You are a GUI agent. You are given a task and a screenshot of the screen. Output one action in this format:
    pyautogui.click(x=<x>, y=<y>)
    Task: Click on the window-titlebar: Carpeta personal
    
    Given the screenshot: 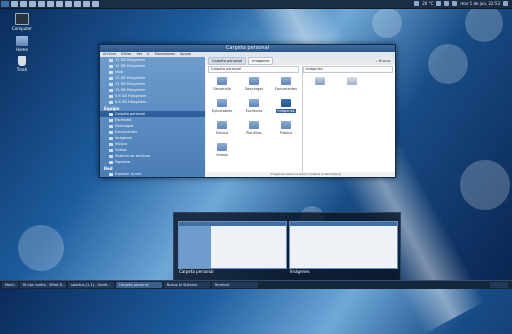 What is the action you would take?
    pyautogui.click(x=247, y=48)
    